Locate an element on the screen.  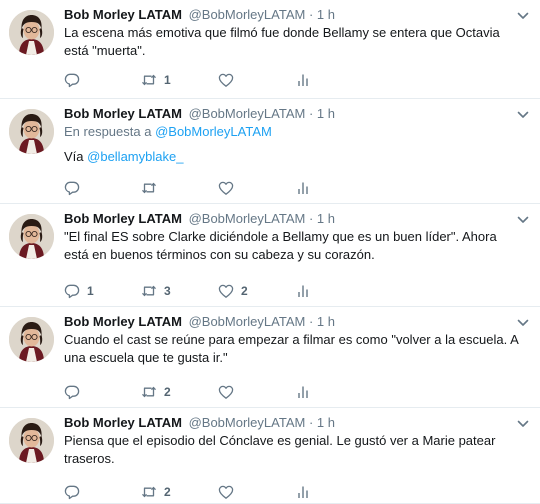
reply-context: En respuesta a @BobMorleyLATAM is located at coordinates (293, 132).